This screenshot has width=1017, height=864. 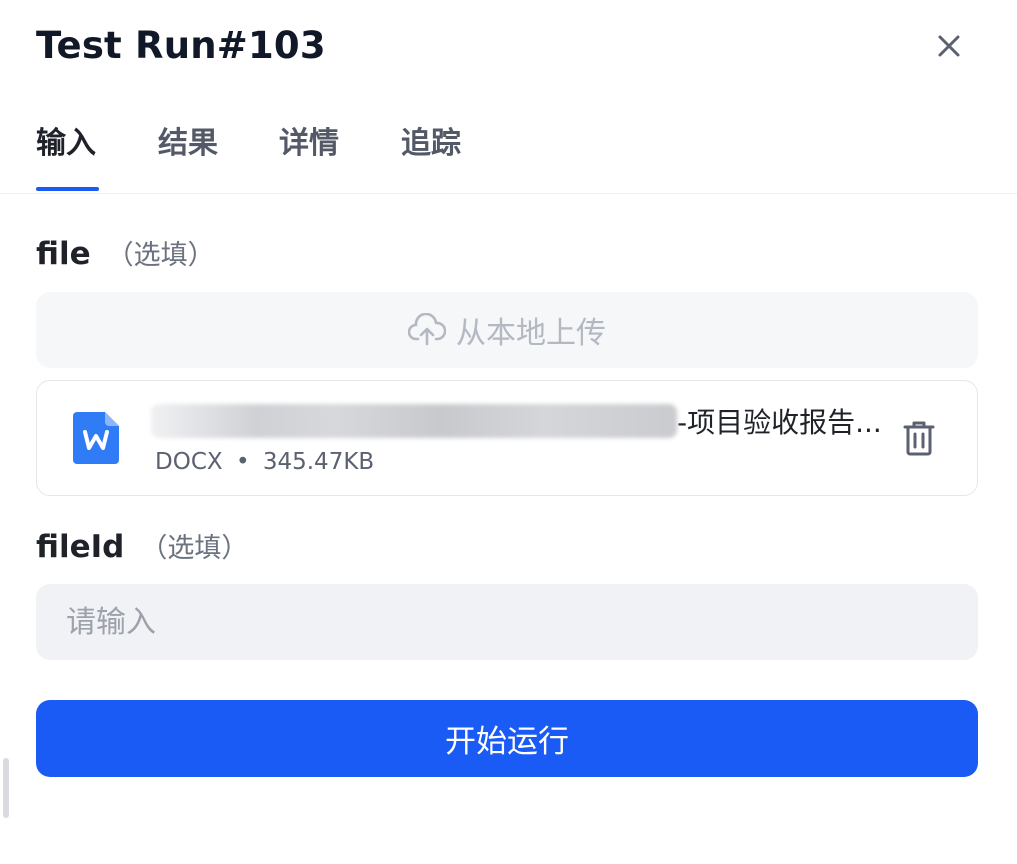 I want to click on fileid-field-label: fileId （选填）, so click(x=142, y=545).